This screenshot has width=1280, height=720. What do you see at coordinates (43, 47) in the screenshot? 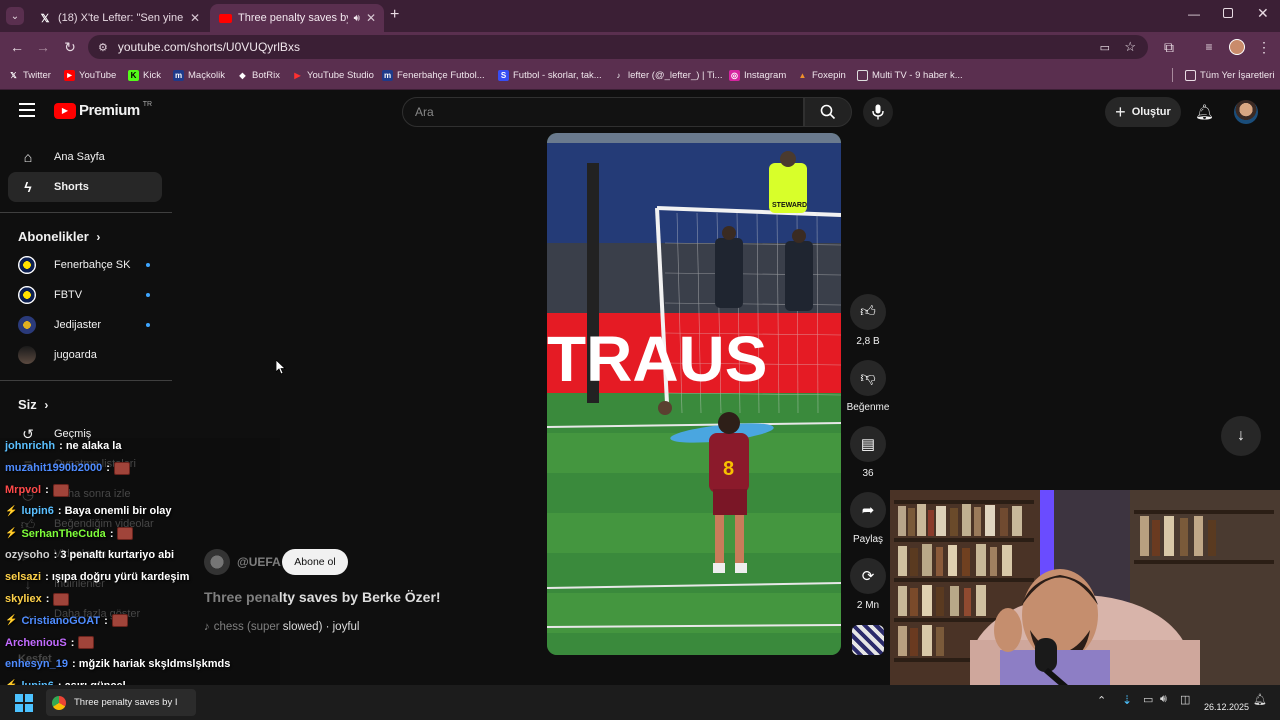
I see `forward-icon: →` at bounding box center [43, 47].